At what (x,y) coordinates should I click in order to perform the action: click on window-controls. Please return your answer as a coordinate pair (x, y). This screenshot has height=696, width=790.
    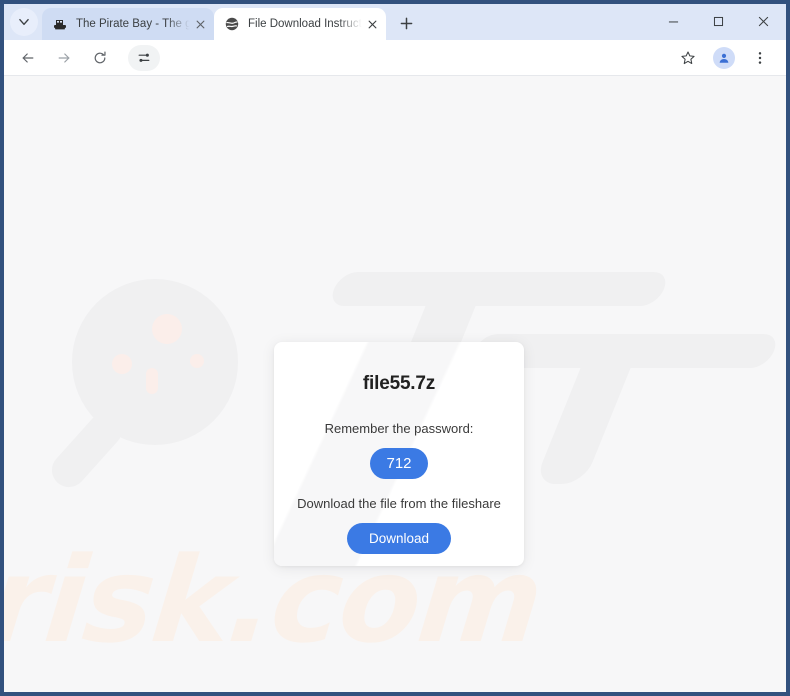
    Looking at the image, I should click on (718, 21).